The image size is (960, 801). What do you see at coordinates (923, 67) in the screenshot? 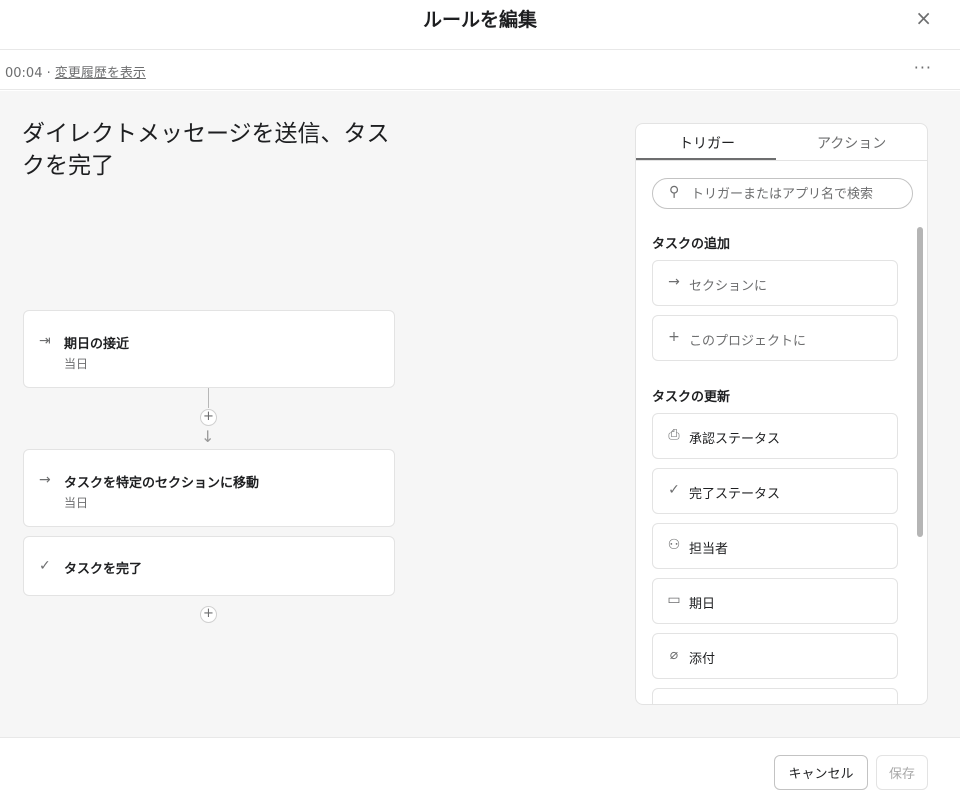
I see `more-options-icon: ···` at bounding box center [923, 67].